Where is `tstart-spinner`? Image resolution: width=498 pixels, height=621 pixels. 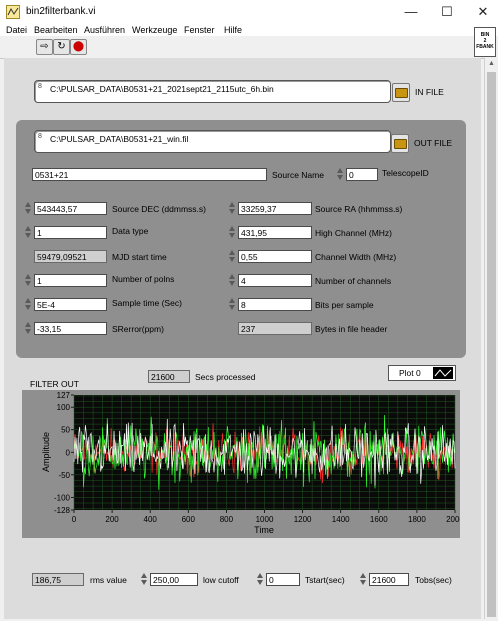
tstart-spinner is located at coordinates (260, 579).